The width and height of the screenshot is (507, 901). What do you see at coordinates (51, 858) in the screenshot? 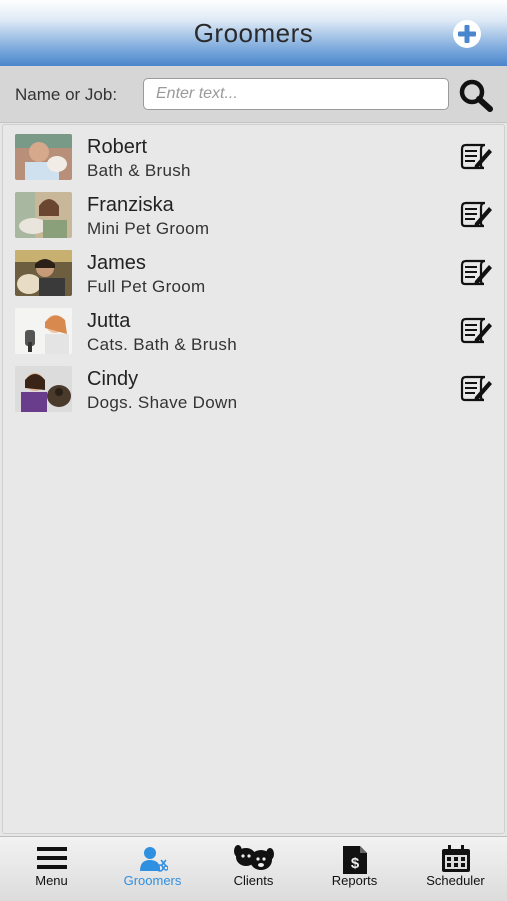
I see `hamburger-icon` at bounding box center [51, 858].